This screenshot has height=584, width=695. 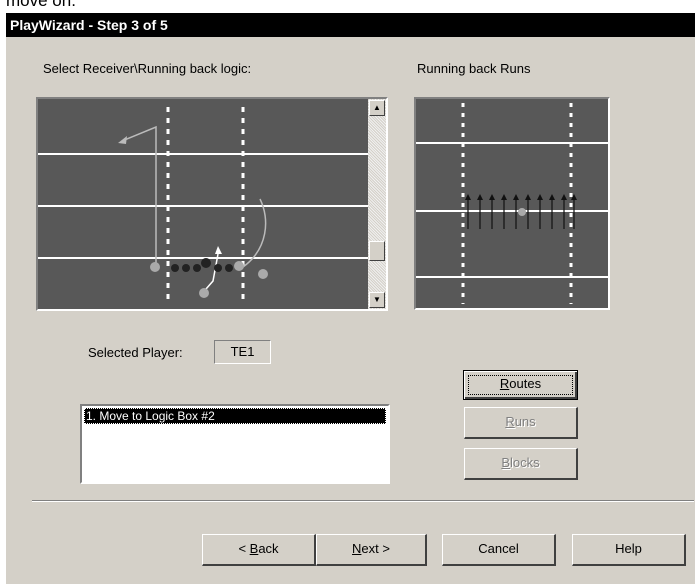 What do you see at coordinates (350, 25) in the screenshot?
I see `window-title: PlayWizard - Step 3 of 5` at bounding box center [350, 25].